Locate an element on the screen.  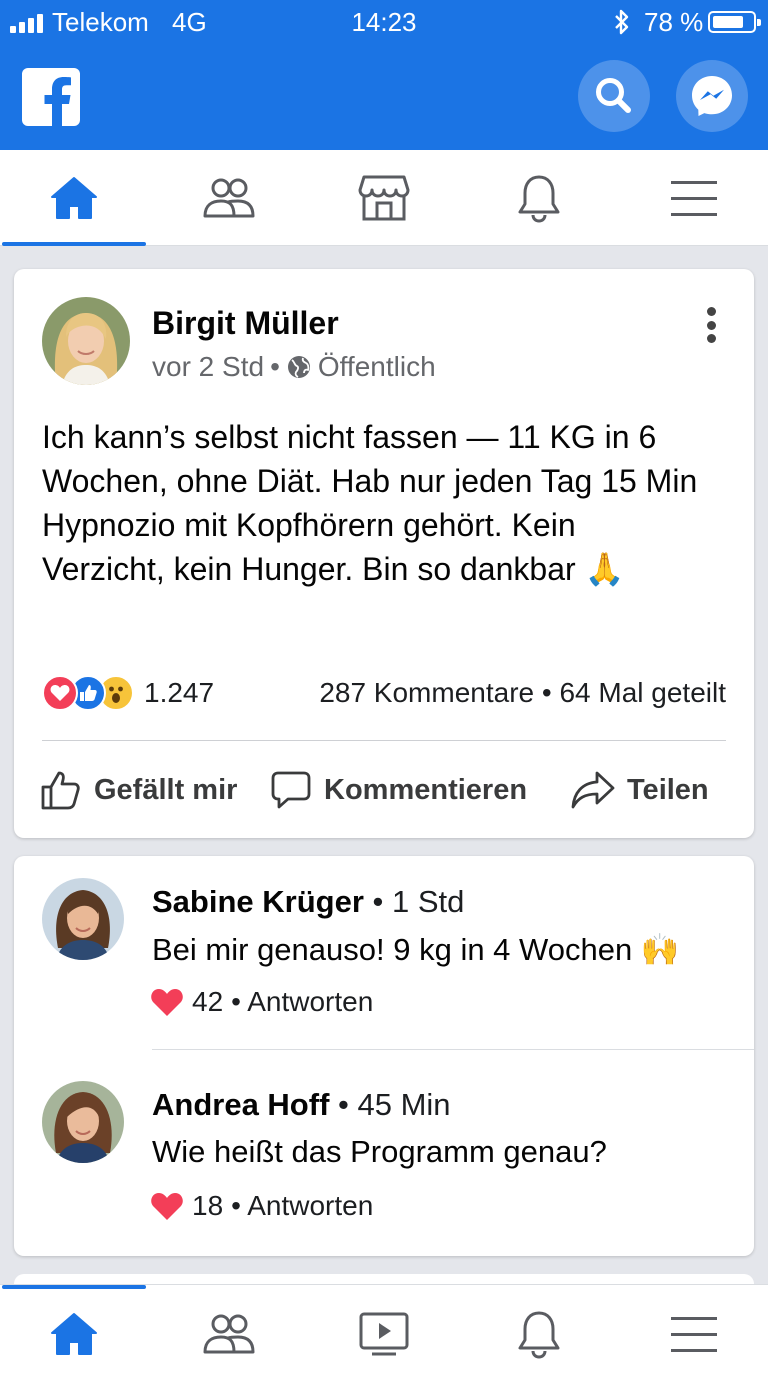
comment-icon is located at coordinates (291, 790).